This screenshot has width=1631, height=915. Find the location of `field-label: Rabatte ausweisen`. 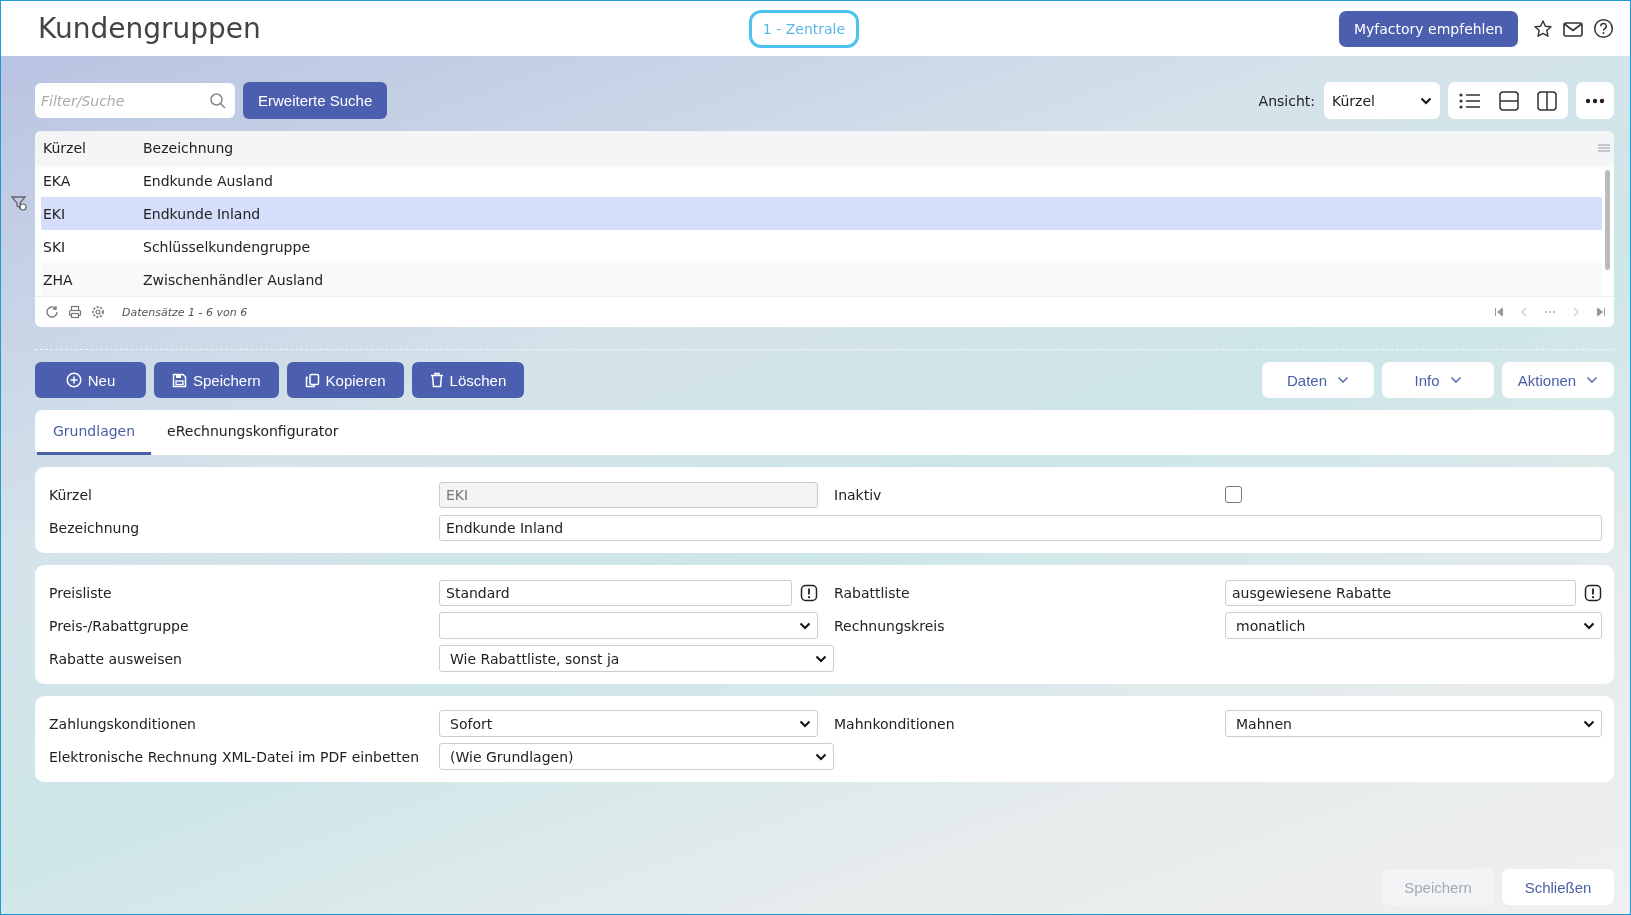

field-label: Rabatte ausweisen is located at coordinates (116, 658).